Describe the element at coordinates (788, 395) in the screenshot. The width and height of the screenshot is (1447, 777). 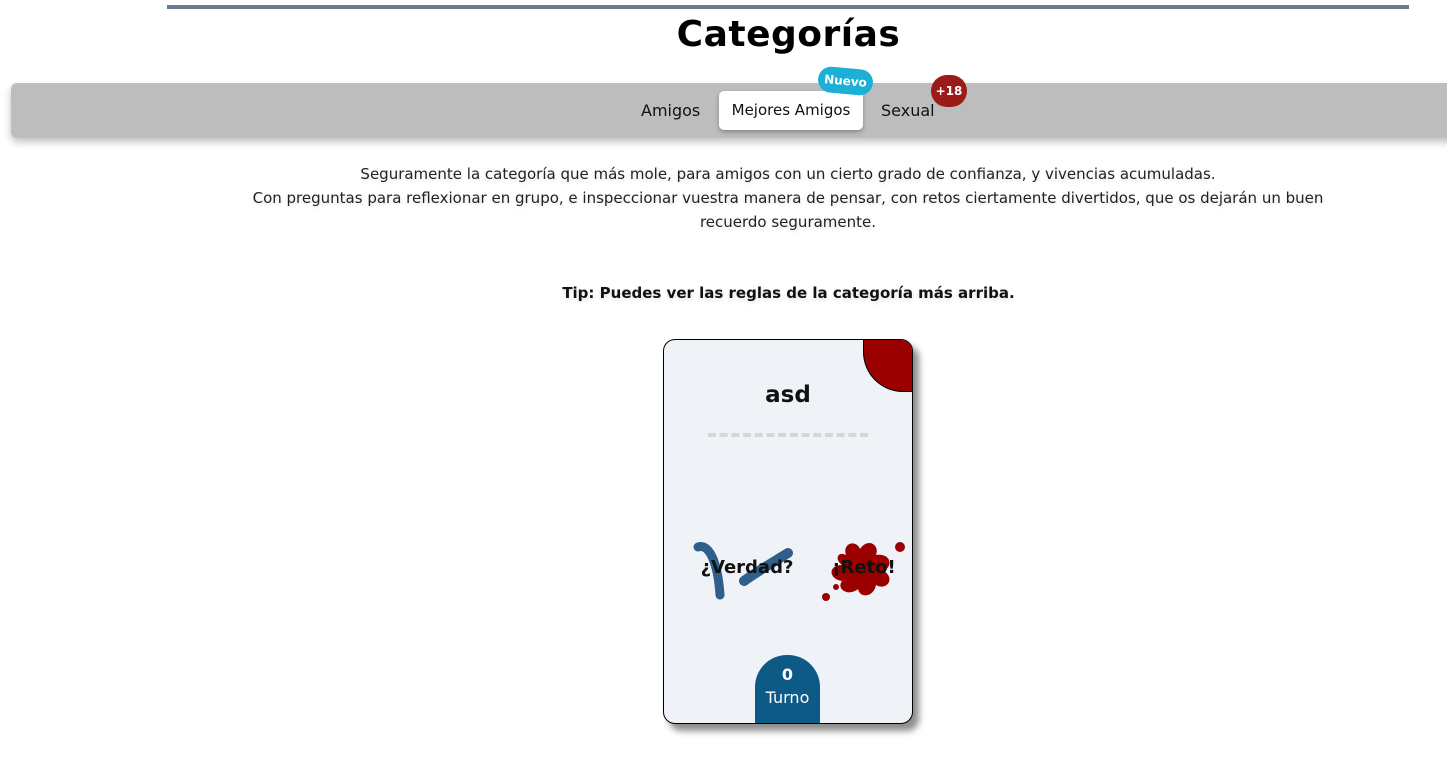
I see `card-title: asd` at that location.